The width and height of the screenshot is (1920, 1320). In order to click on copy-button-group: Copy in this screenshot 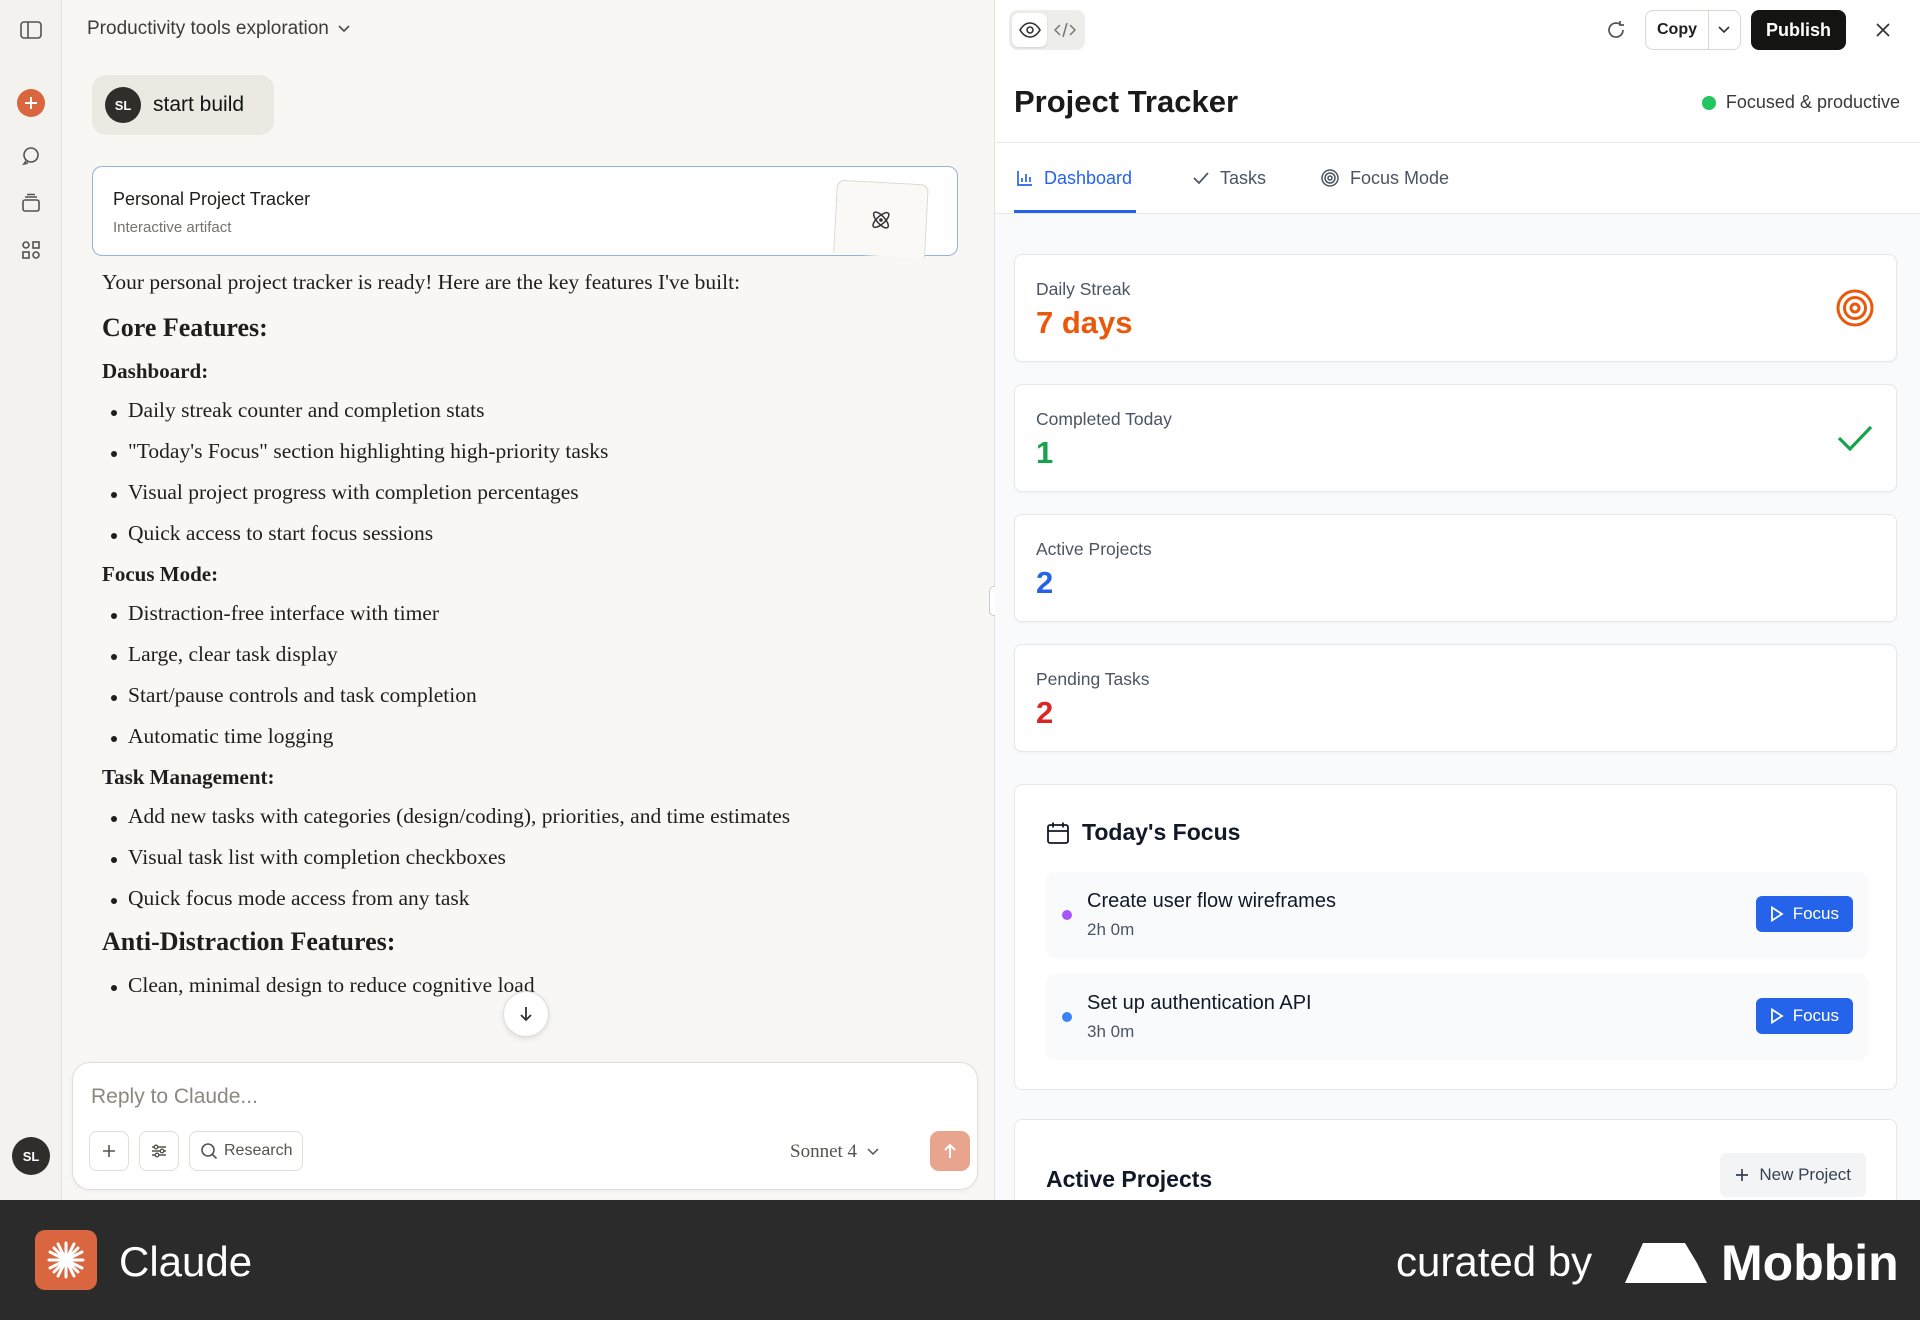, I will do `click(1692, 30)`.